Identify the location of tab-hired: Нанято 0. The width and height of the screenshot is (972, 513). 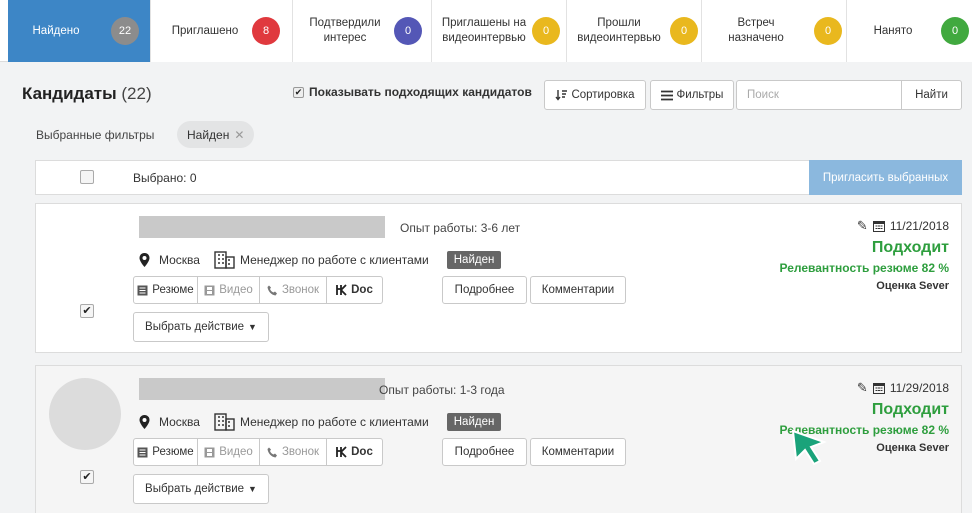
(909, 31).